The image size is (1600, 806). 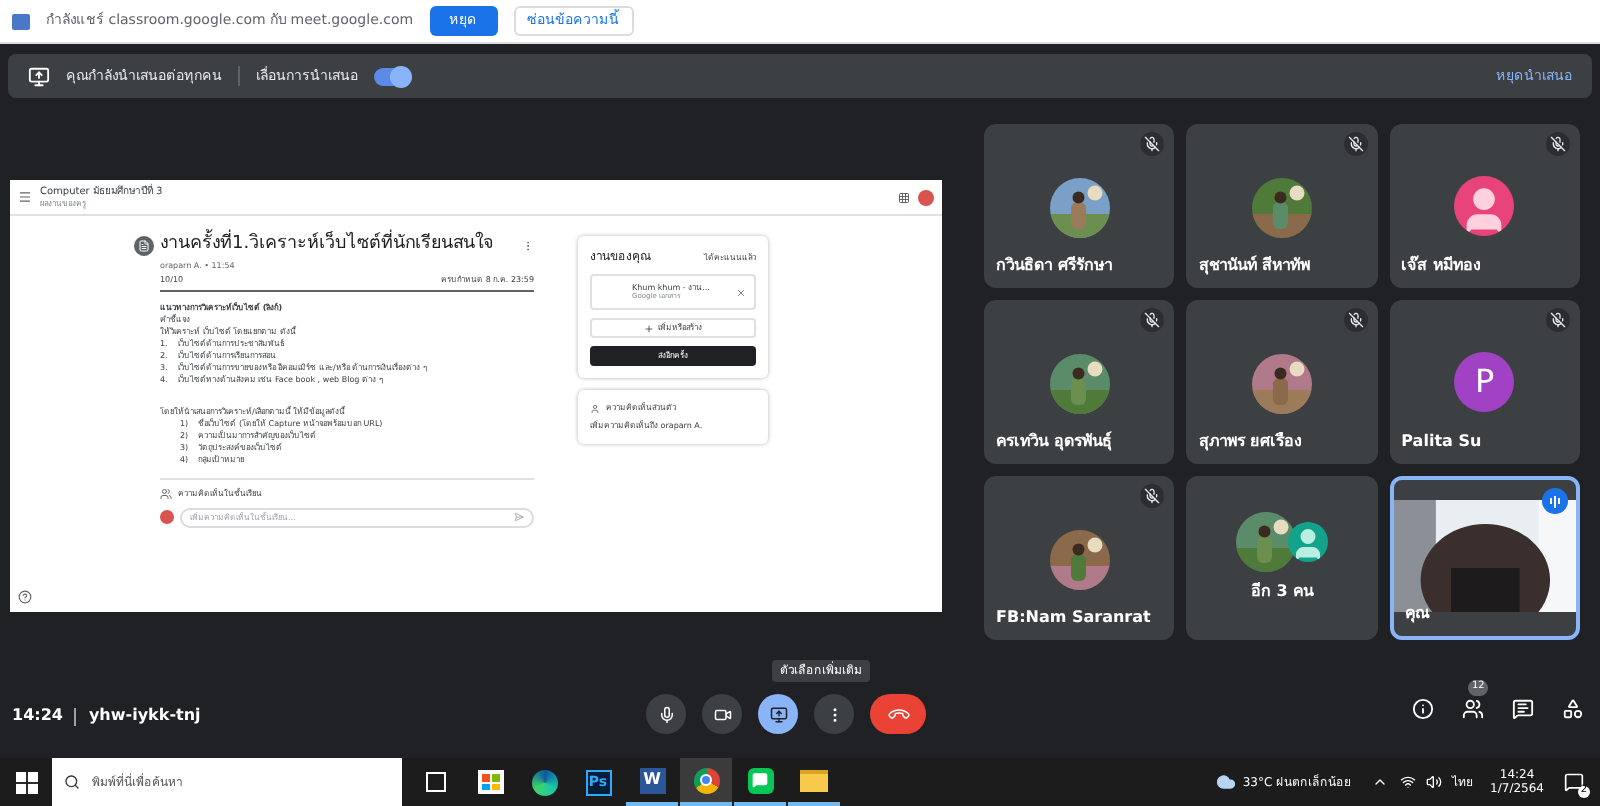 I want to click on end-call-button, so click(x=898, y=714).